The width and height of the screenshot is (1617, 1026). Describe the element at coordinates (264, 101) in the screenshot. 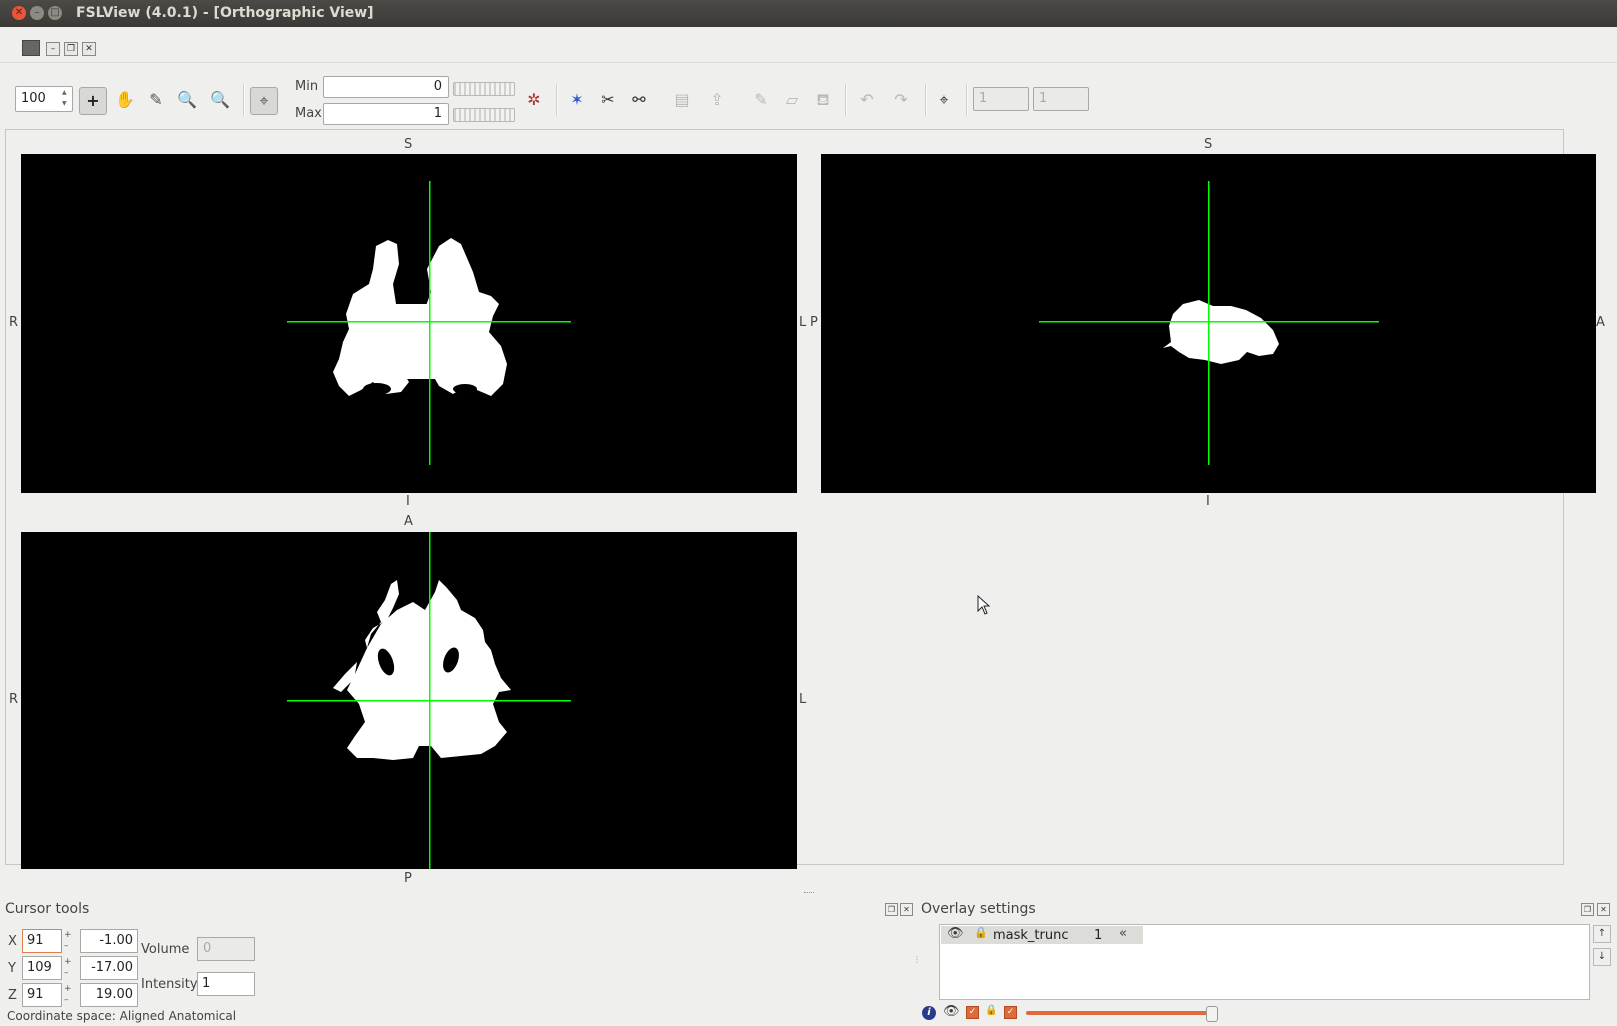

I see `crosshair-toggle-button: ⌖` at that location.